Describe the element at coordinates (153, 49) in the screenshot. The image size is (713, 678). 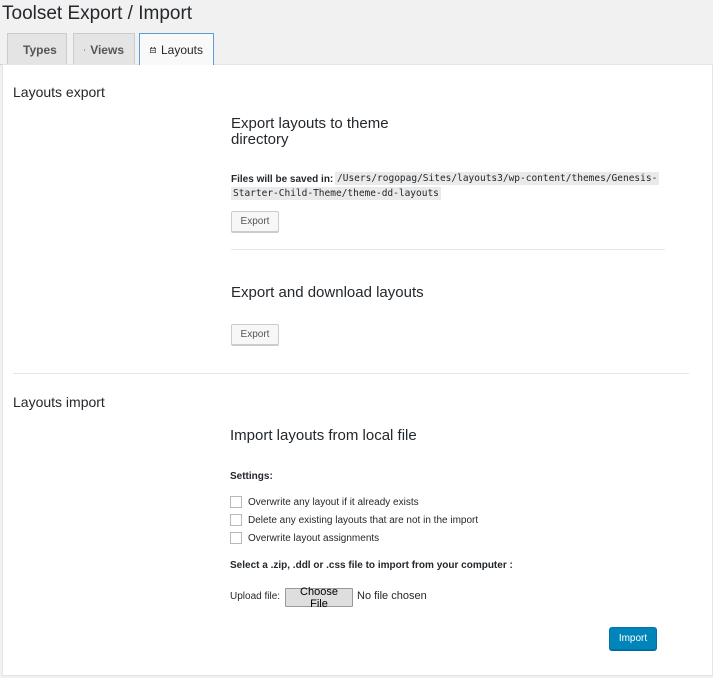
I see `layouts-icon` at that location.